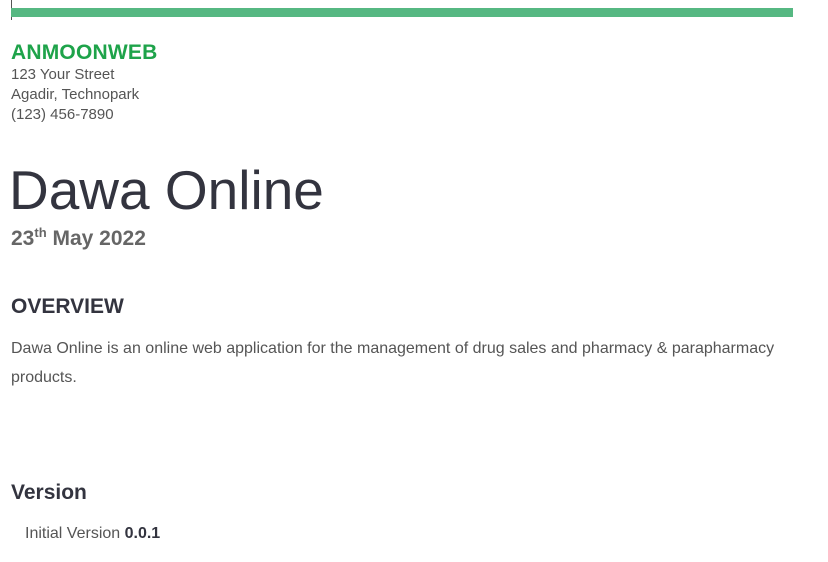 Image resolution: width=828 pixels, height=562 pixels. Describe the element at coordinates (63, 74) in the screenshot. I see `company-street: 123 Your Street` at that location.